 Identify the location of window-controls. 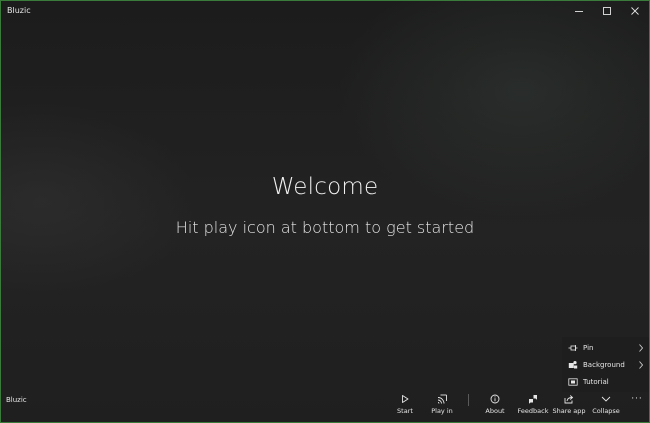
(607, 11).